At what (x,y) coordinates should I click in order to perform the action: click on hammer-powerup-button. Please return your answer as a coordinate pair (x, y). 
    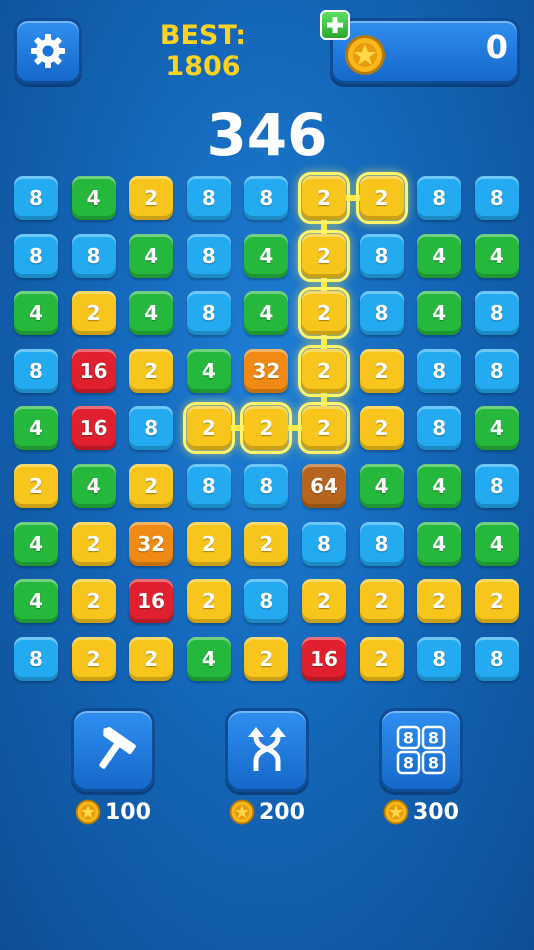
    Looking at the image, I should click on (113, 750).